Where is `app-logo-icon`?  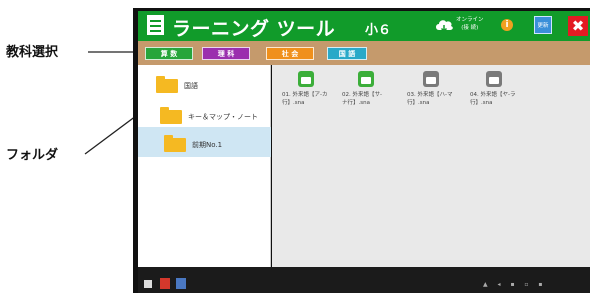 app-logo-icon is located at coordinates (155, 25).